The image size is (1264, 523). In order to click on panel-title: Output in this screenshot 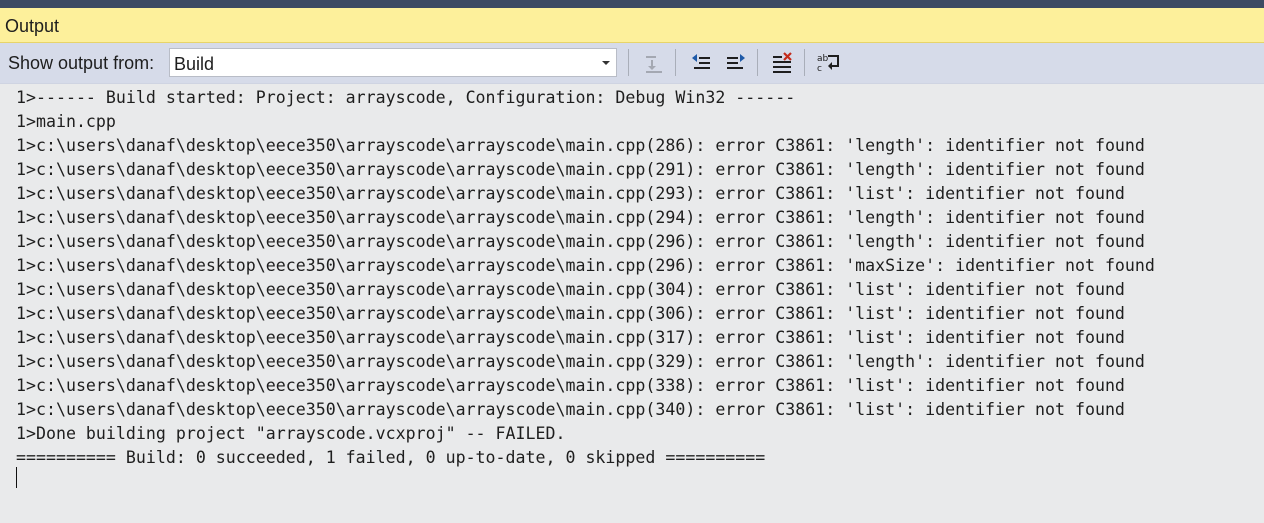, I will do `click(32, 26)`.